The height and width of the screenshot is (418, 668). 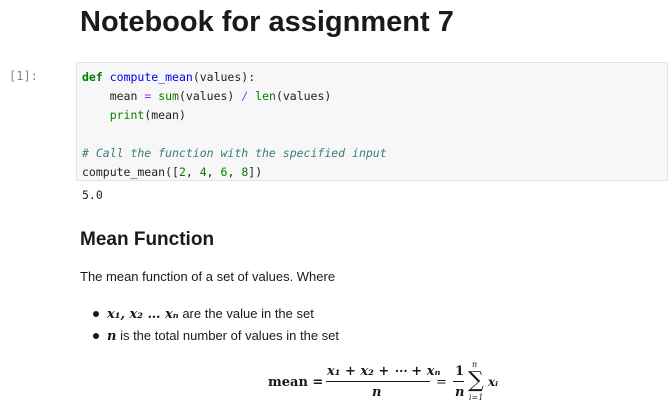 I want to click on code-line-1: def compute_mean(values):, so click(x=169, y=77).